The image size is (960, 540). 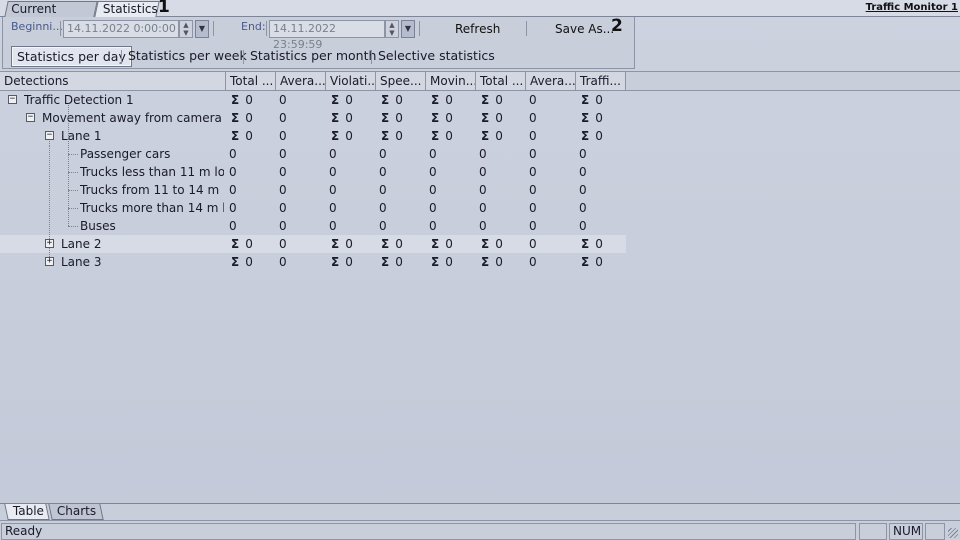 What do you see at coordinates (313, 208) in the screenshot?
I see `table-row: Trucks more than 14 m lo 0 0 0 0 0 0 0 0` at bounding box center [313, 208].